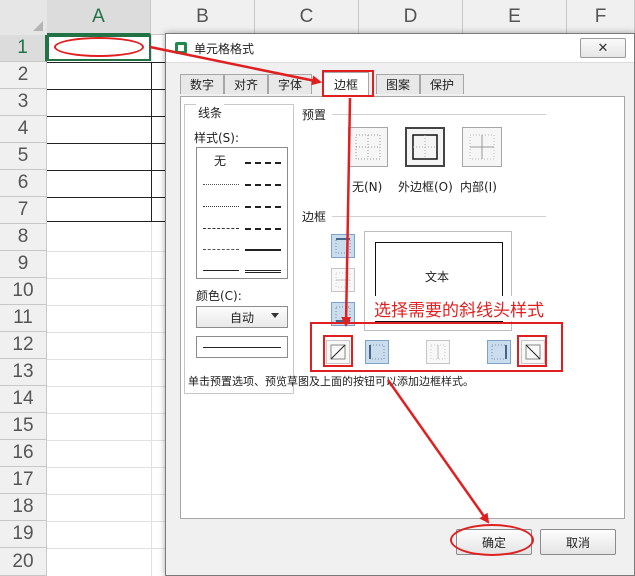 This screenshot has height=576, width=635. I want to click on color-label: 颜色(C):, so click(219, 296).